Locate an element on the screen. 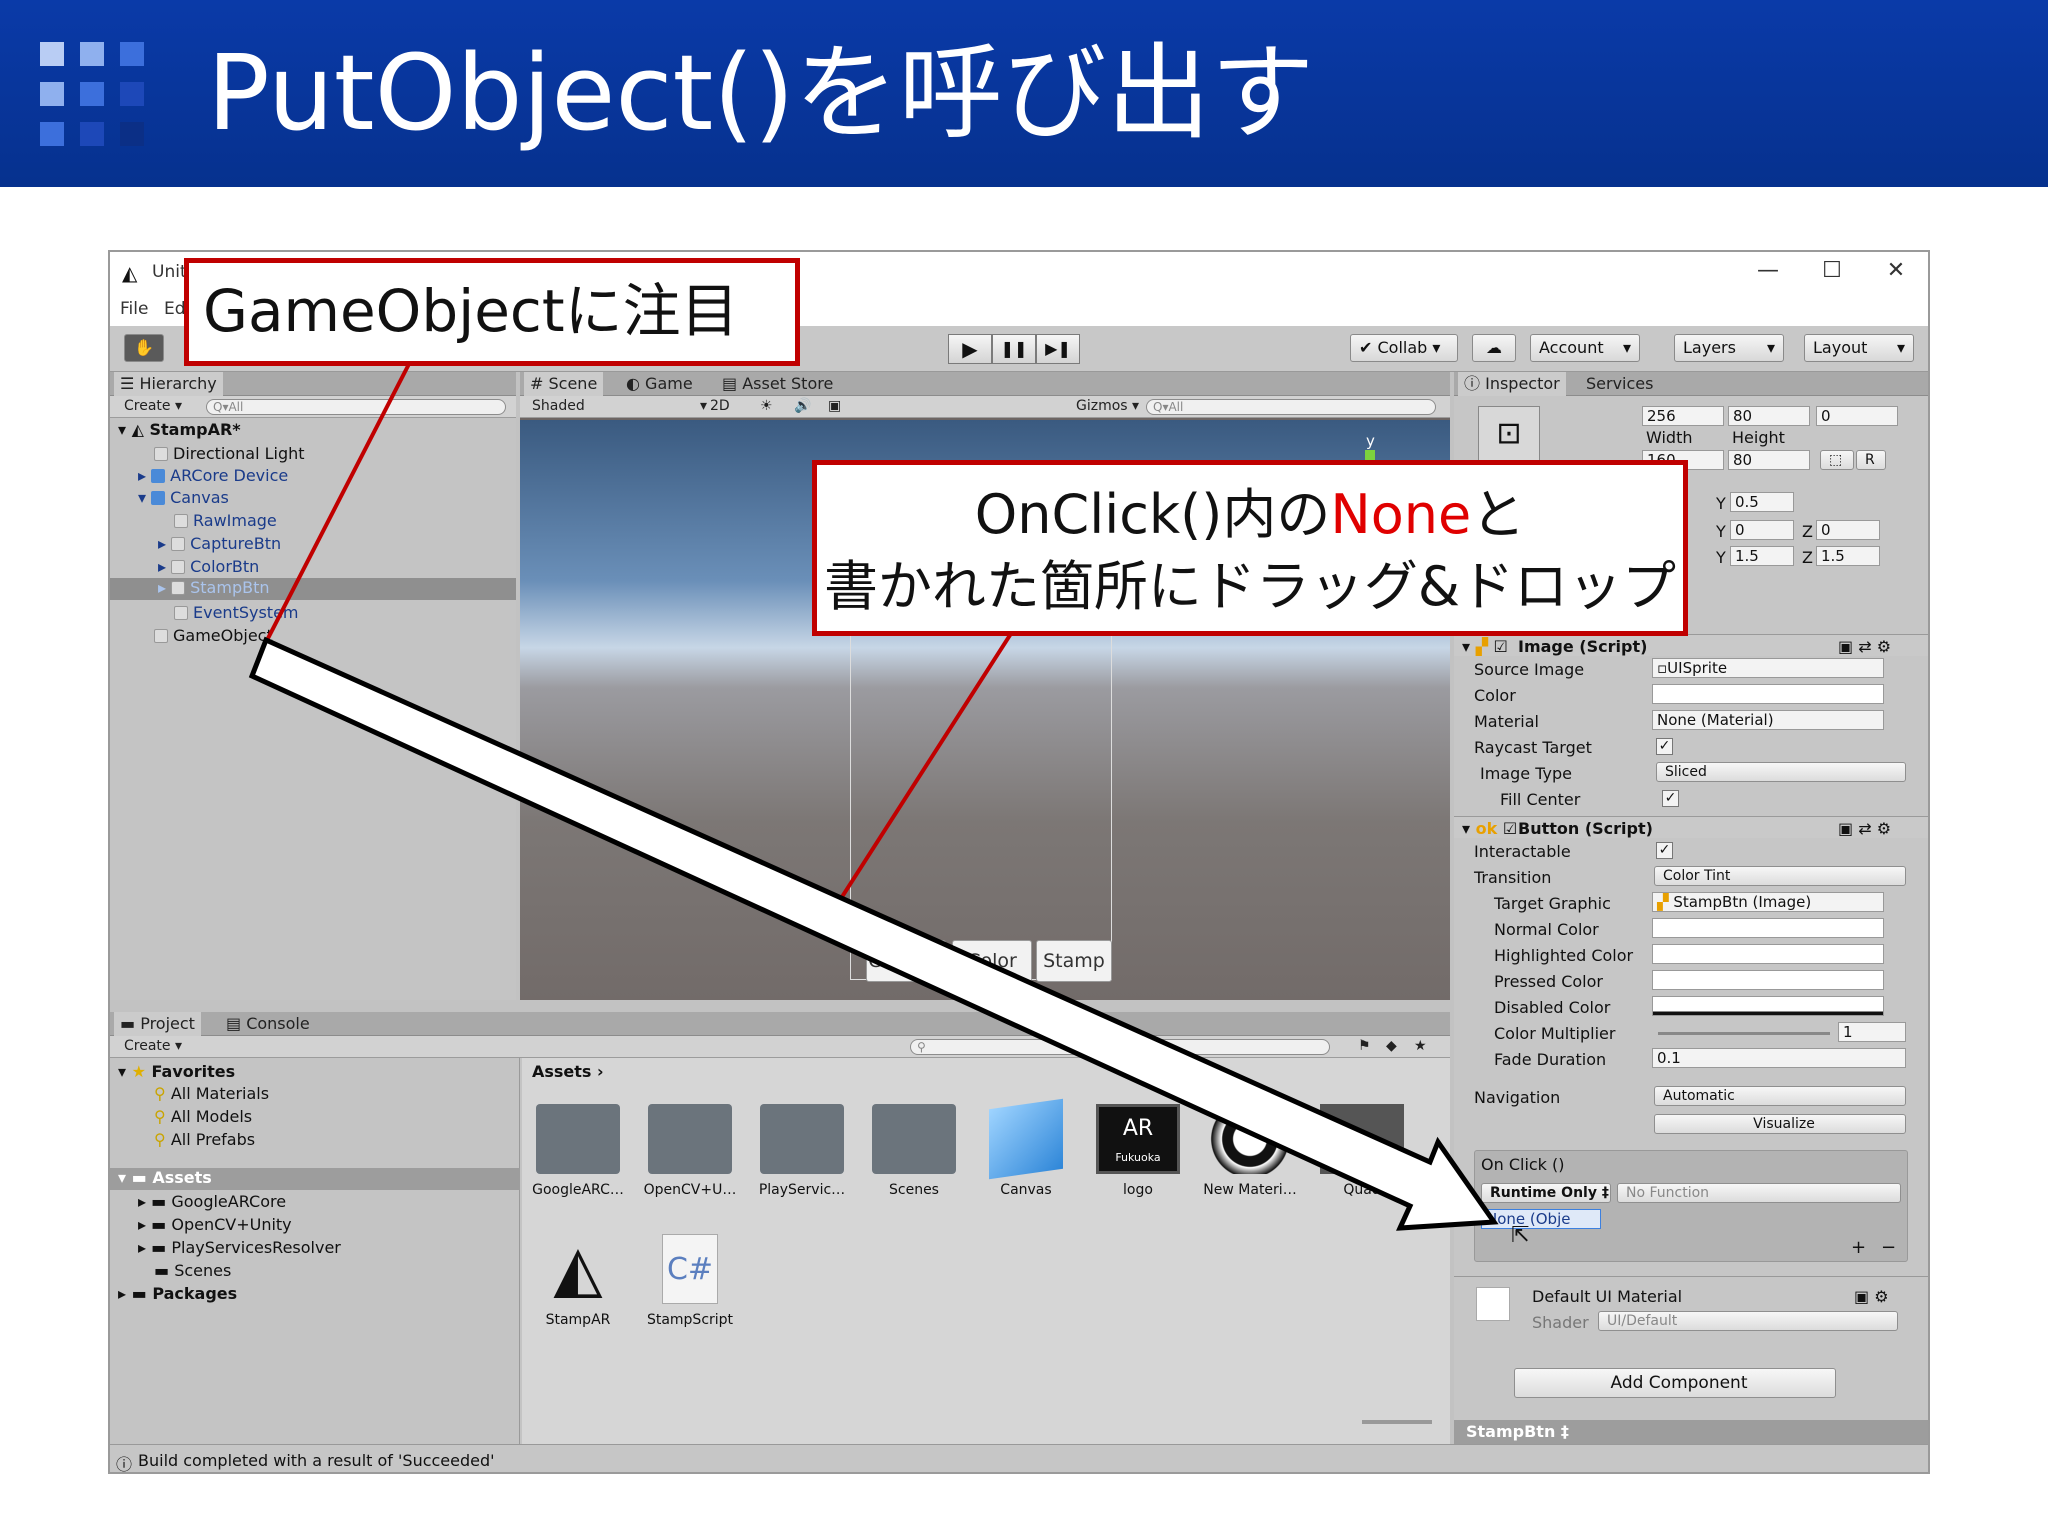 The height and width of the screenshot is (1536, 2048). asset-folder-item: ▸ ▬ OpenCV+Unity is located at coordinates (215, 1224).